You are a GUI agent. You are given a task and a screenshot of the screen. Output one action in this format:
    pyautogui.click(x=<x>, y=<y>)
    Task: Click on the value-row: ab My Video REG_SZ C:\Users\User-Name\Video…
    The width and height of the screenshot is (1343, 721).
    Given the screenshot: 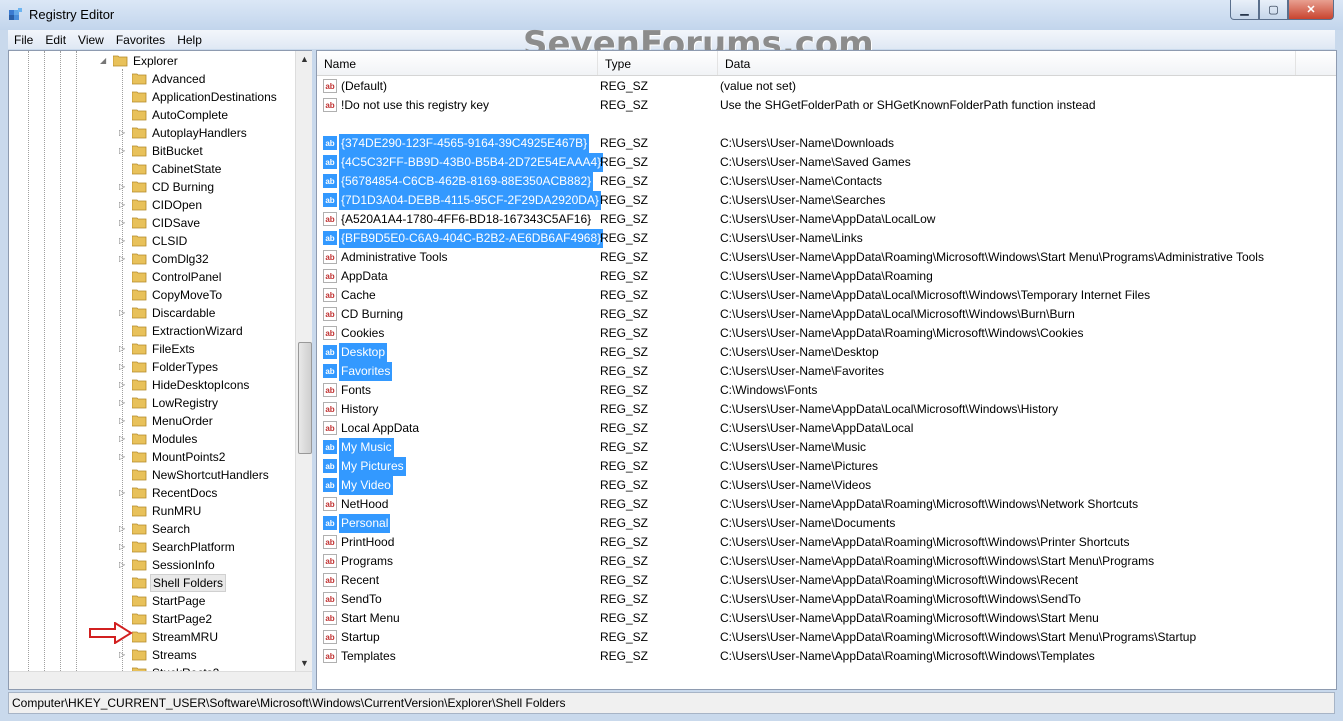 What is the action you would take?
    pyautogui.click(x=826, y=485)
    